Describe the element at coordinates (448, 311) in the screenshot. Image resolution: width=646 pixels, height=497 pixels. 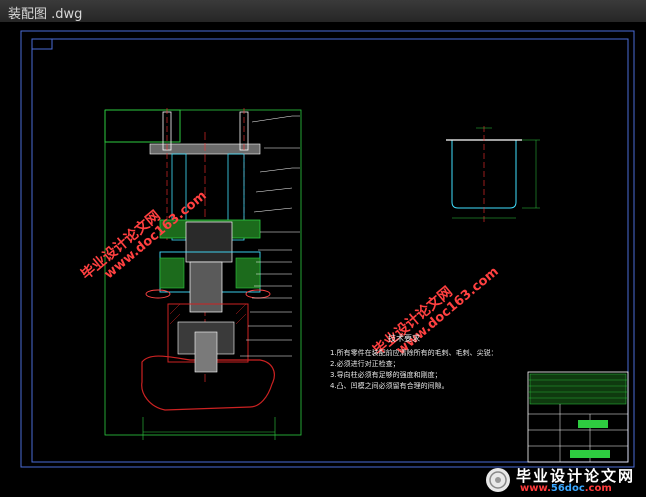
I see `watermark-url-right: www.doc163.com` at that location.